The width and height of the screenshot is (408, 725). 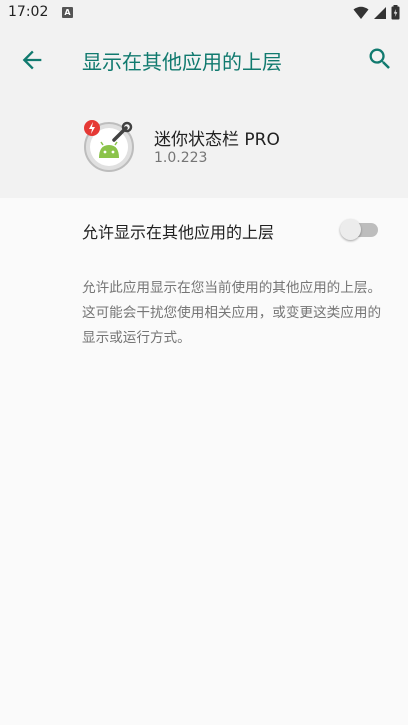 What do you see at coordinates (380, 59) in the screenshot?
I see `search-icon` at bounding box center [380, 59].